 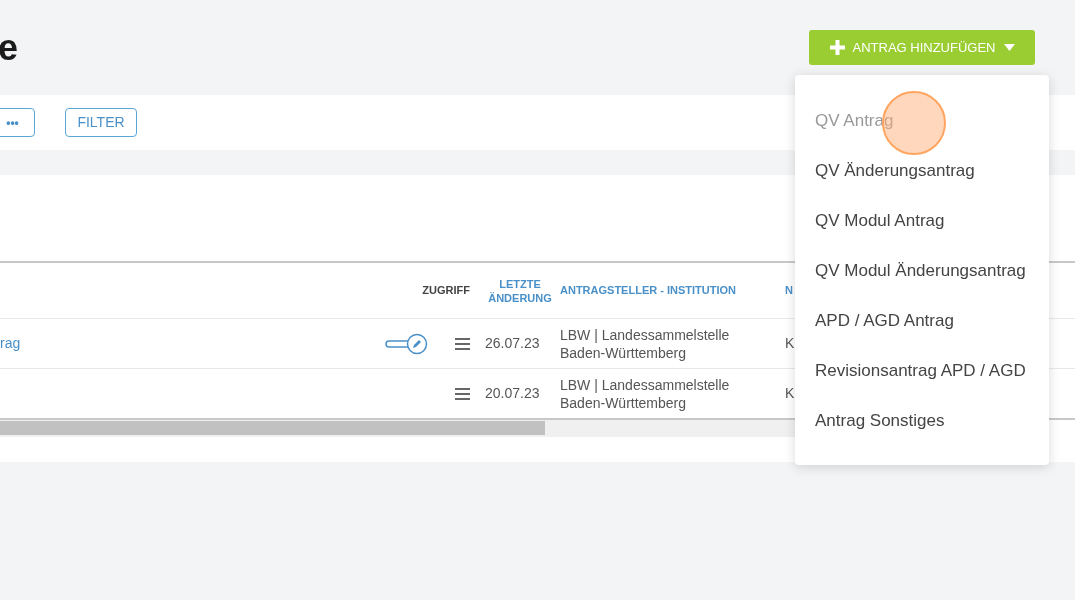 I want to click on date-cell: 20.07.23, so click(x=512, y=393).